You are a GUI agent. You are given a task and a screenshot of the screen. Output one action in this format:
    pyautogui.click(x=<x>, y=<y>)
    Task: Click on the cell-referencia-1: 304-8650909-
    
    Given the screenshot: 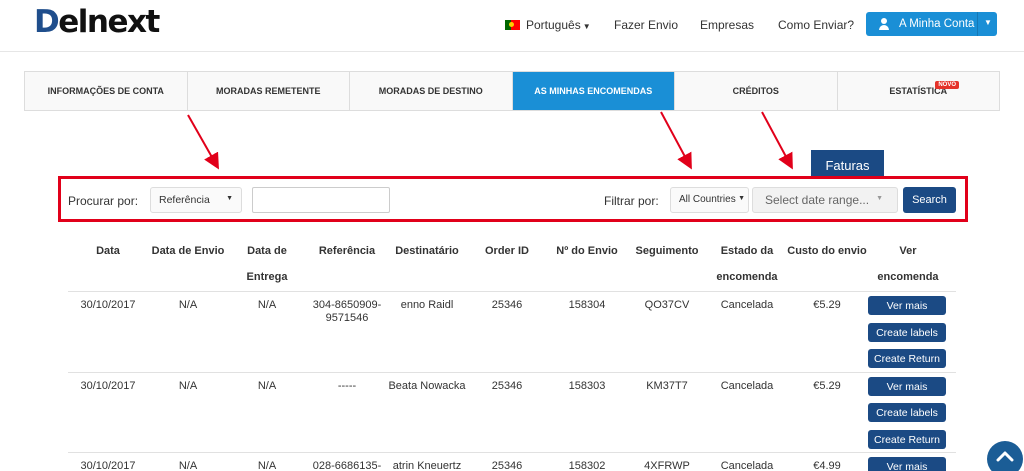 What is the action you would take?
    pyautogui.click(x=347, y=305)
    